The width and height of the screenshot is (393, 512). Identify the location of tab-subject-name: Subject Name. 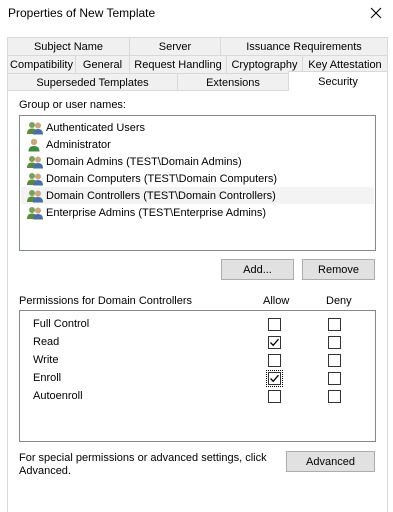
(68, 46).